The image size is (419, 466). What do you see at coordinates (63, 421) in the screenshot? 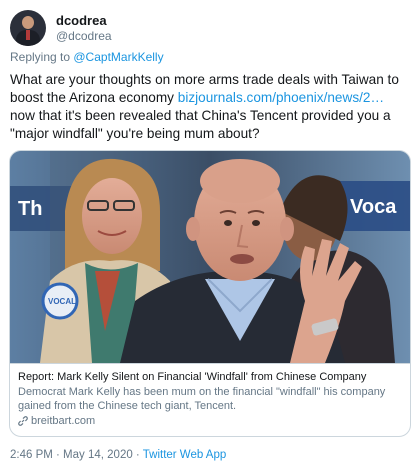
I see `card-domain-text: breitbart.com` at bounding box center [63, 421].